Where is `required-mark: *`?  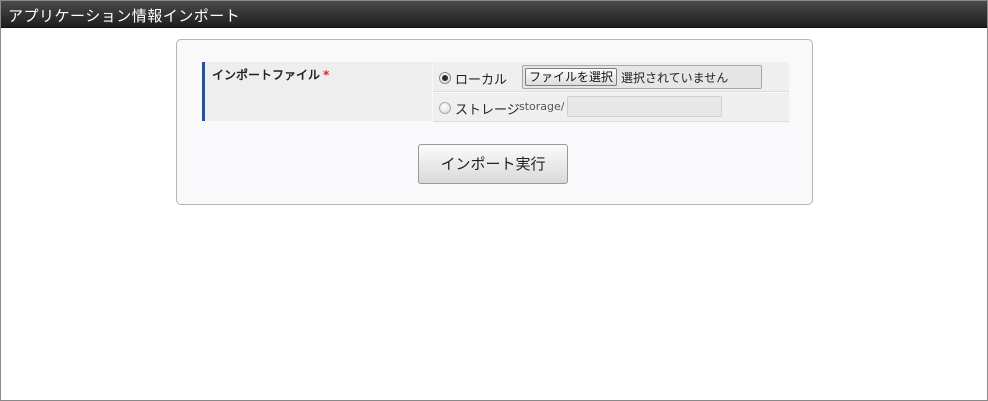 required-mark: * is located at coordinates (326, 75).